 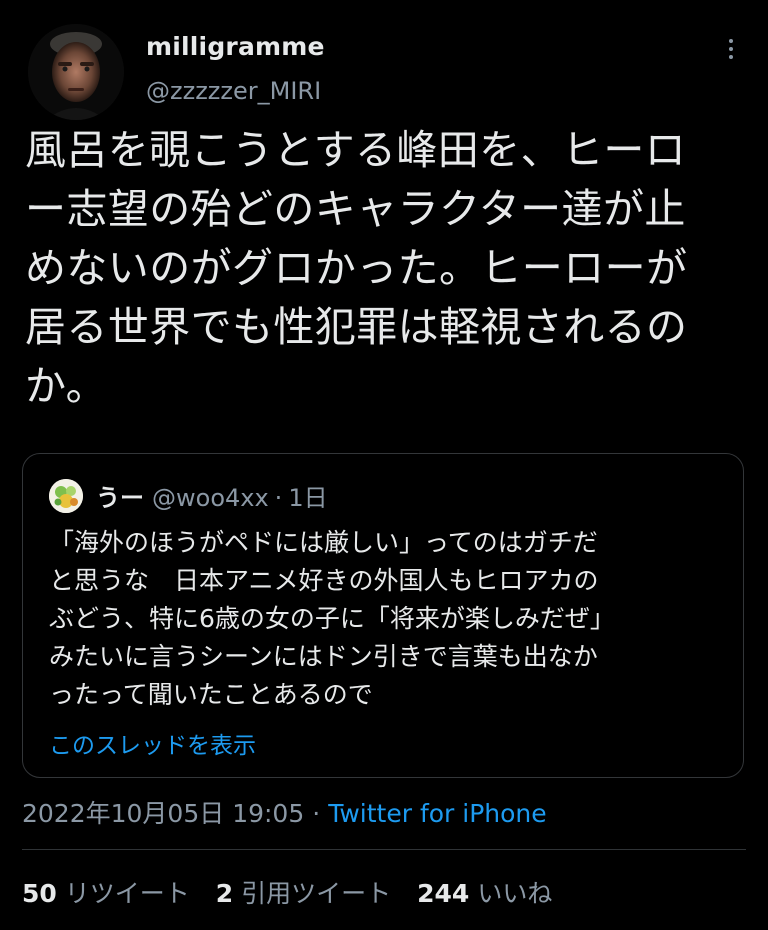 I want to click on show-thread-link: このスレッドを表示, so click(x=152, y=743).